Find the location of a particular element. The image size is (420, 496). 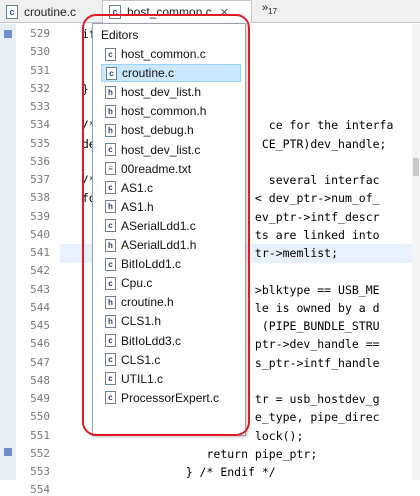

line-number: 553 is located at coordinates (40, 471).